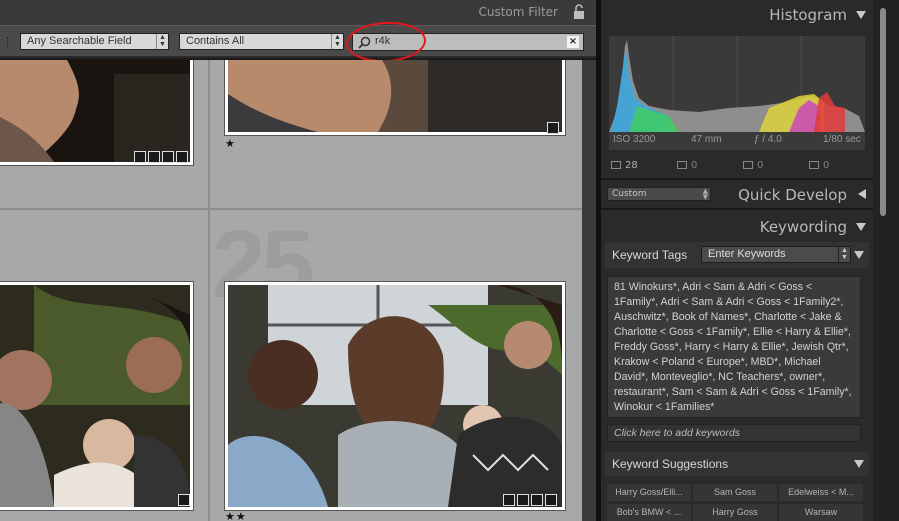  I want to click on expand-triangle-icon, so click(862, 194).